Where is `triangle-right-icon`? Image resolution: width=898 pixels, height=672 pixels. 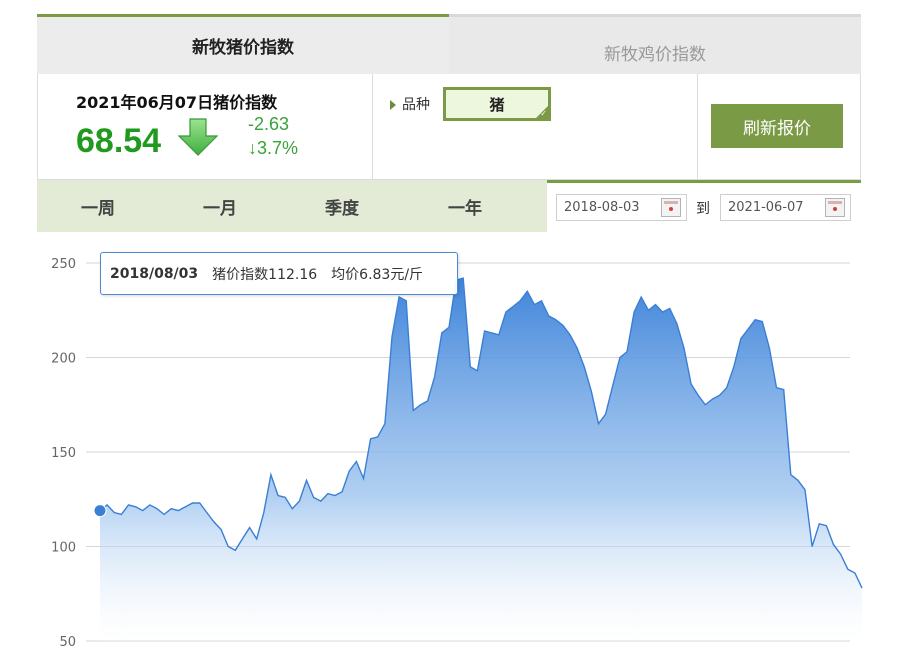 triangle-right-icon is located at coordinates (393, 105).